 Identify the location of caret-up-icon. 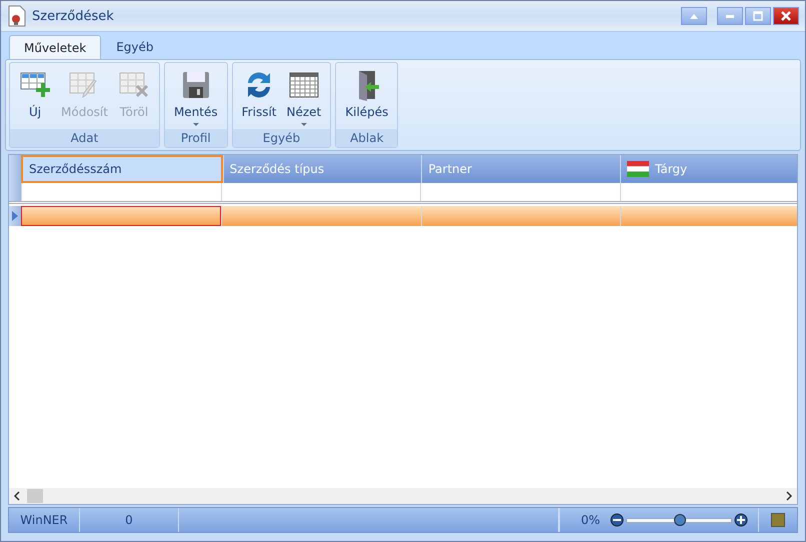
(694, 16).